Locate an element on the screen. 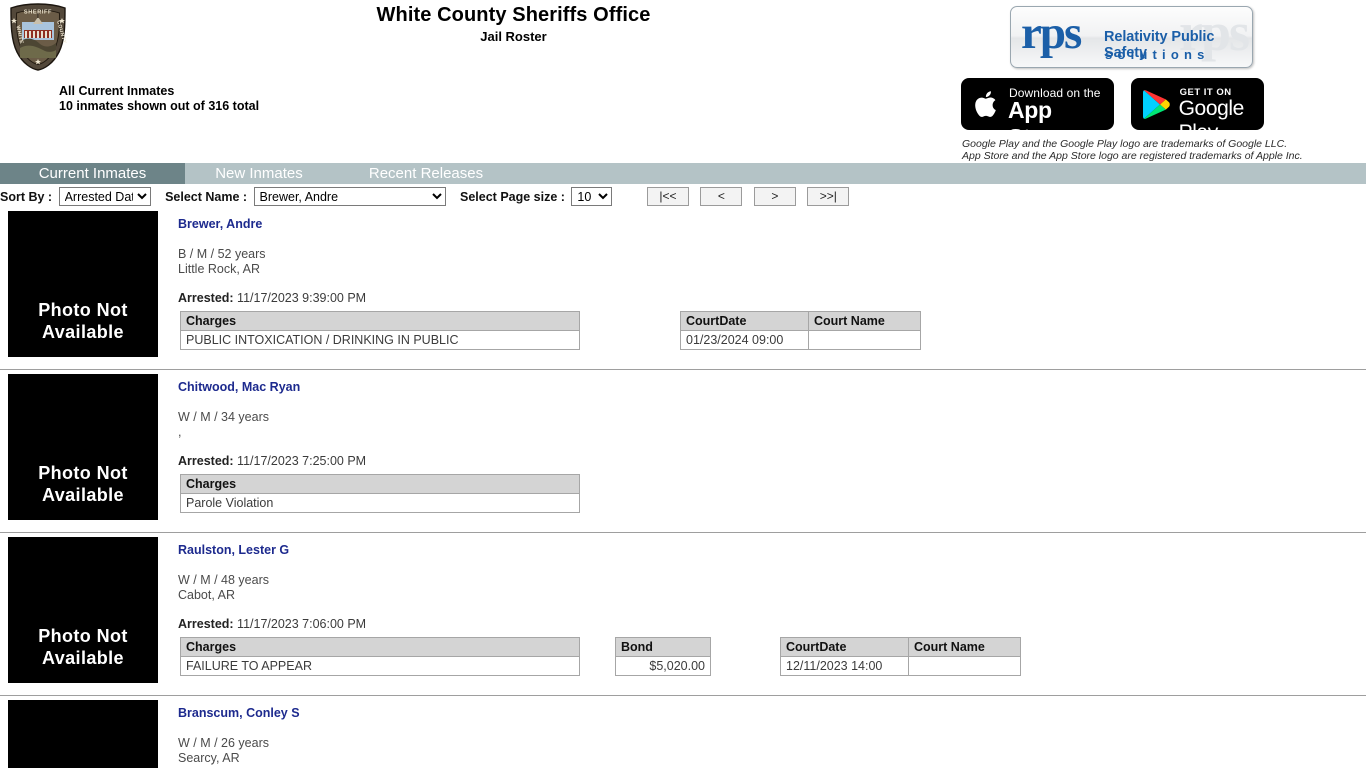  charge-row: PUBLIC INTOXICATION / DRINKING IN PUBLIC is located at coordinates (380, 340).